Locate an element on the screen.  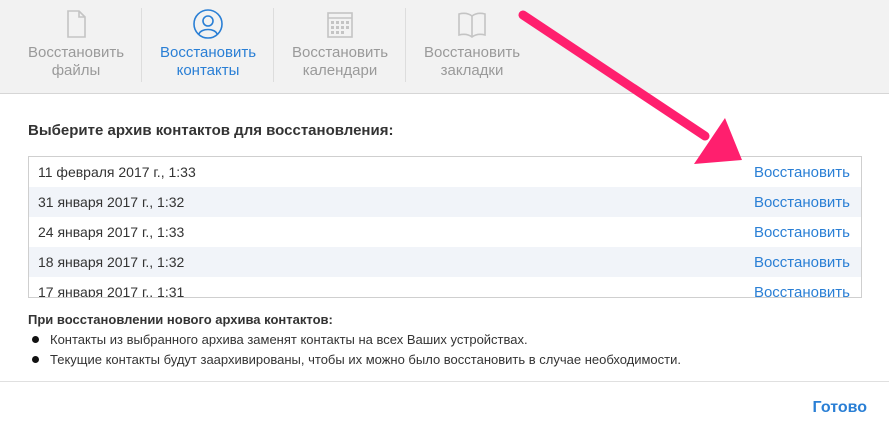
archive-row: 17 января 2017 г., 1:31 Восстановить is located at coordinates (445, 287).